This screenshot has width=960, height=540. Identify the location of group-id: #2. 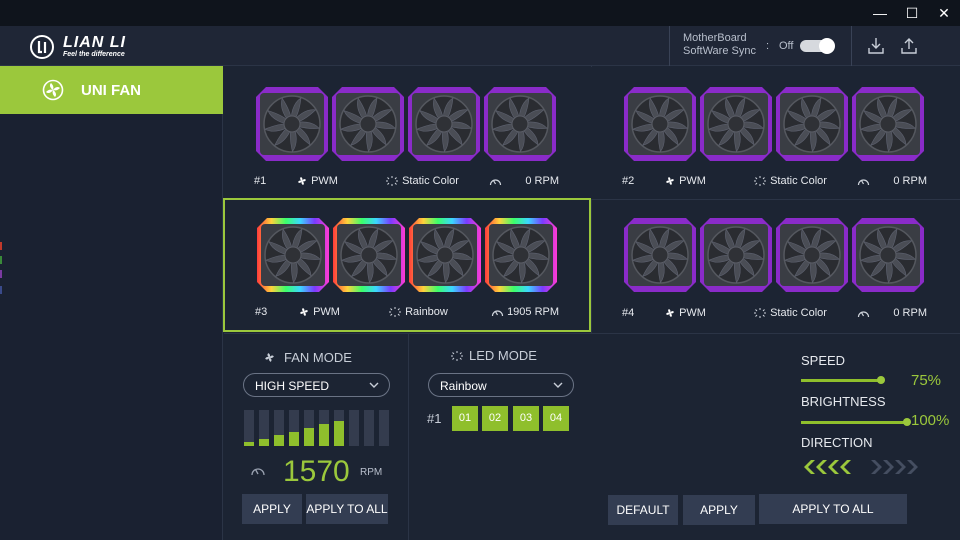
(628, 181).